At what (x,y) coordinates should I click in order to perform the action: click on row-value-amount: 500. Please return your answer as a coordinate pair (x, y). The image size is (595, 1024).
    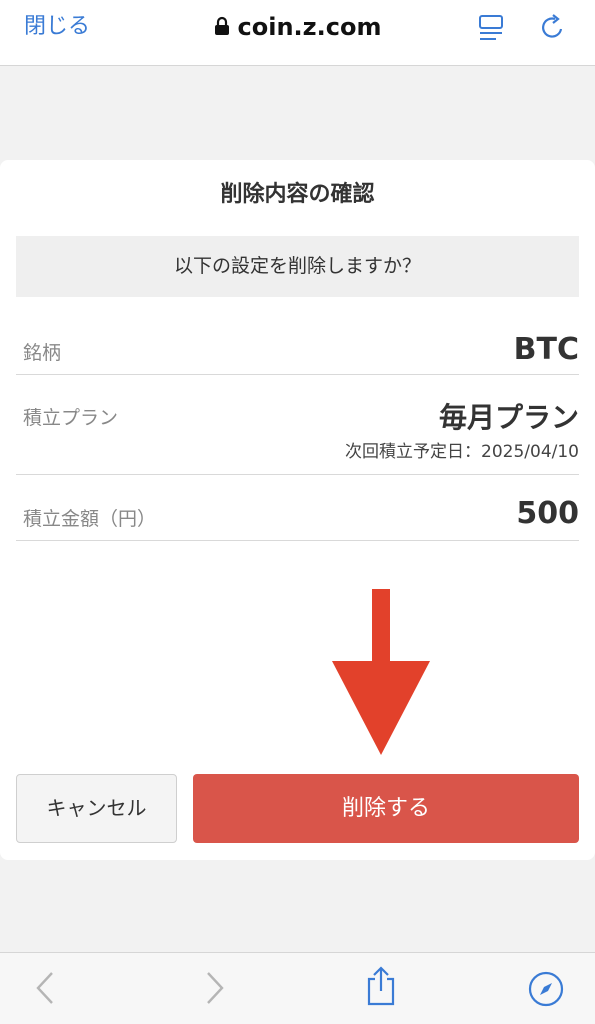
    Looking at the image, I should click on (547, 513).